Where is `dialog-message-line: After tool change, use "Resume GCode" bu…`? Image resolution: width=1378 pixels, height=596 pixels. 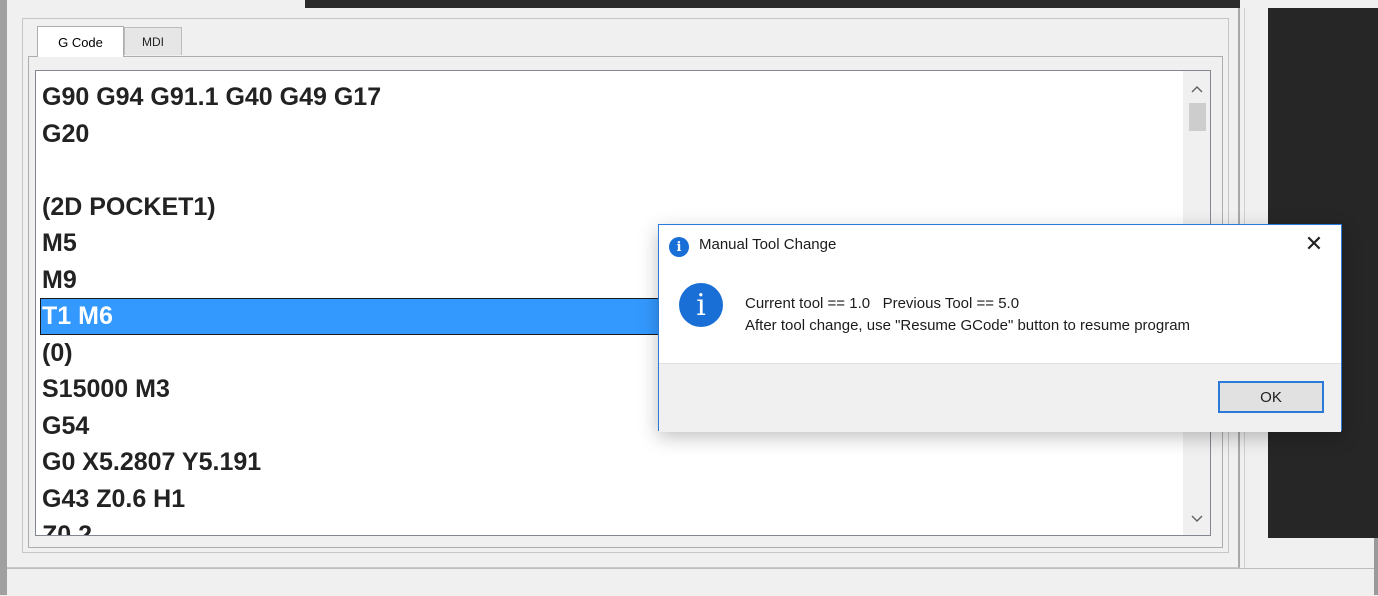 dialog-message-line: After tool change, use "Resume GCode" bu… is located at coordinates (968, 325).